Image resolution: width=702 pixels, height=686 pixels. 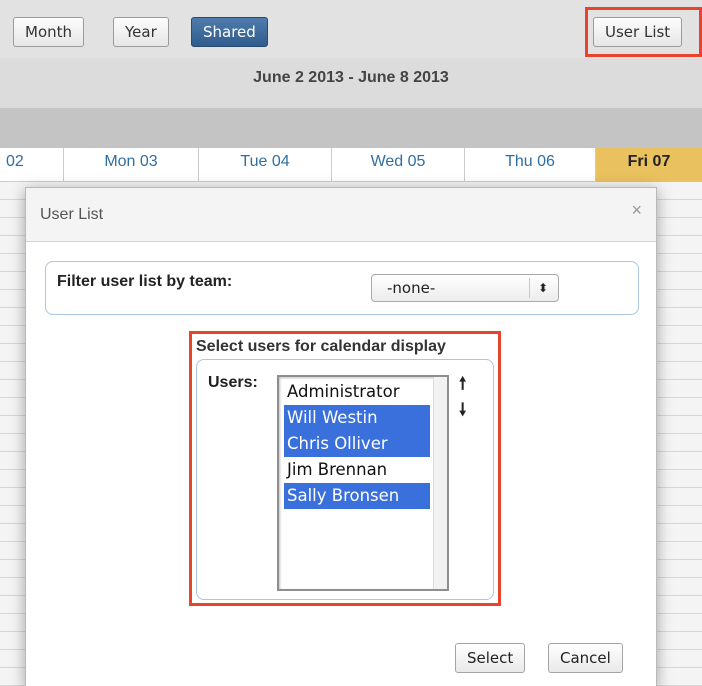 I want to click on day-header-sun: 02, so click(x=32, y=165).